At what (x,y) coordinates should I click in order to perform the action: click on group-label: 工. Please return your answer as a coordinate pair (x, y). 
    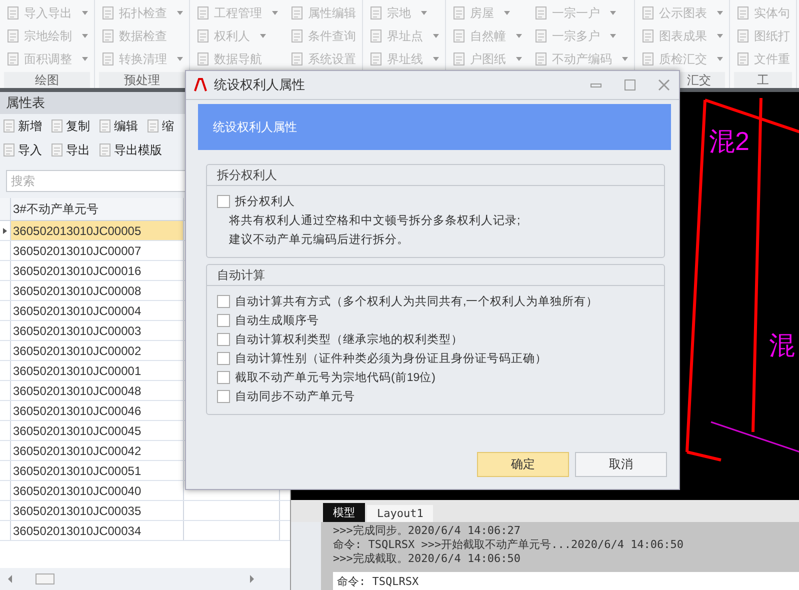
    Looking at the image, I should click on (763, 80).